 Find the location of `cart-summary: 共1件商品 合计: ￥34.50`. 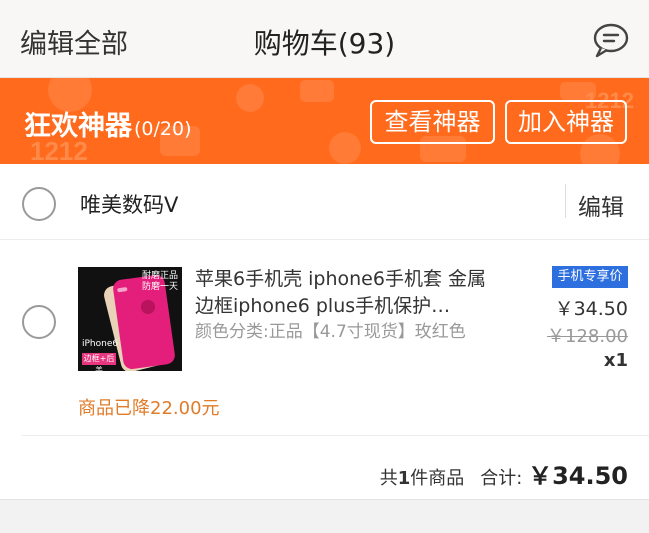

cart-summary: 共1件商品 合计: ￥34.50 is located at coordinates (335, 467).